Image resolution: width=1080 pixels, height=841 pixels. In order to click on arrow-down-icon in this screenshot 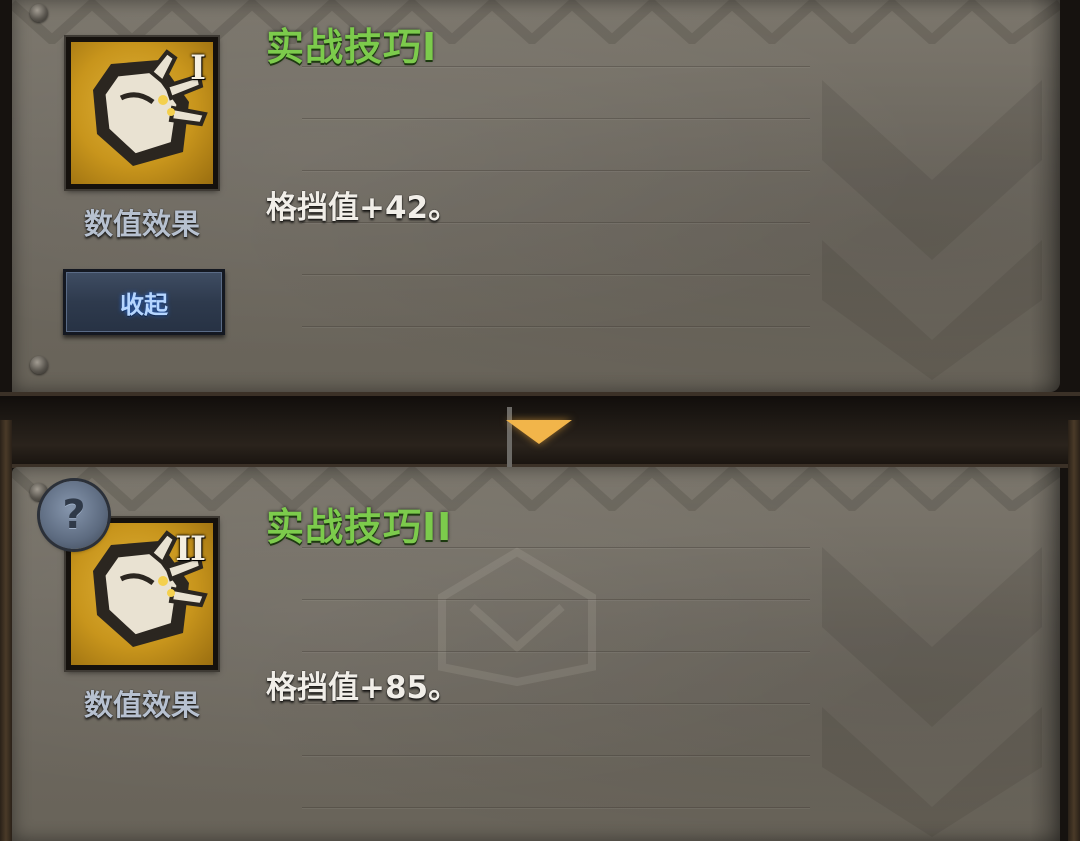, I will do `click(539, 432)`.